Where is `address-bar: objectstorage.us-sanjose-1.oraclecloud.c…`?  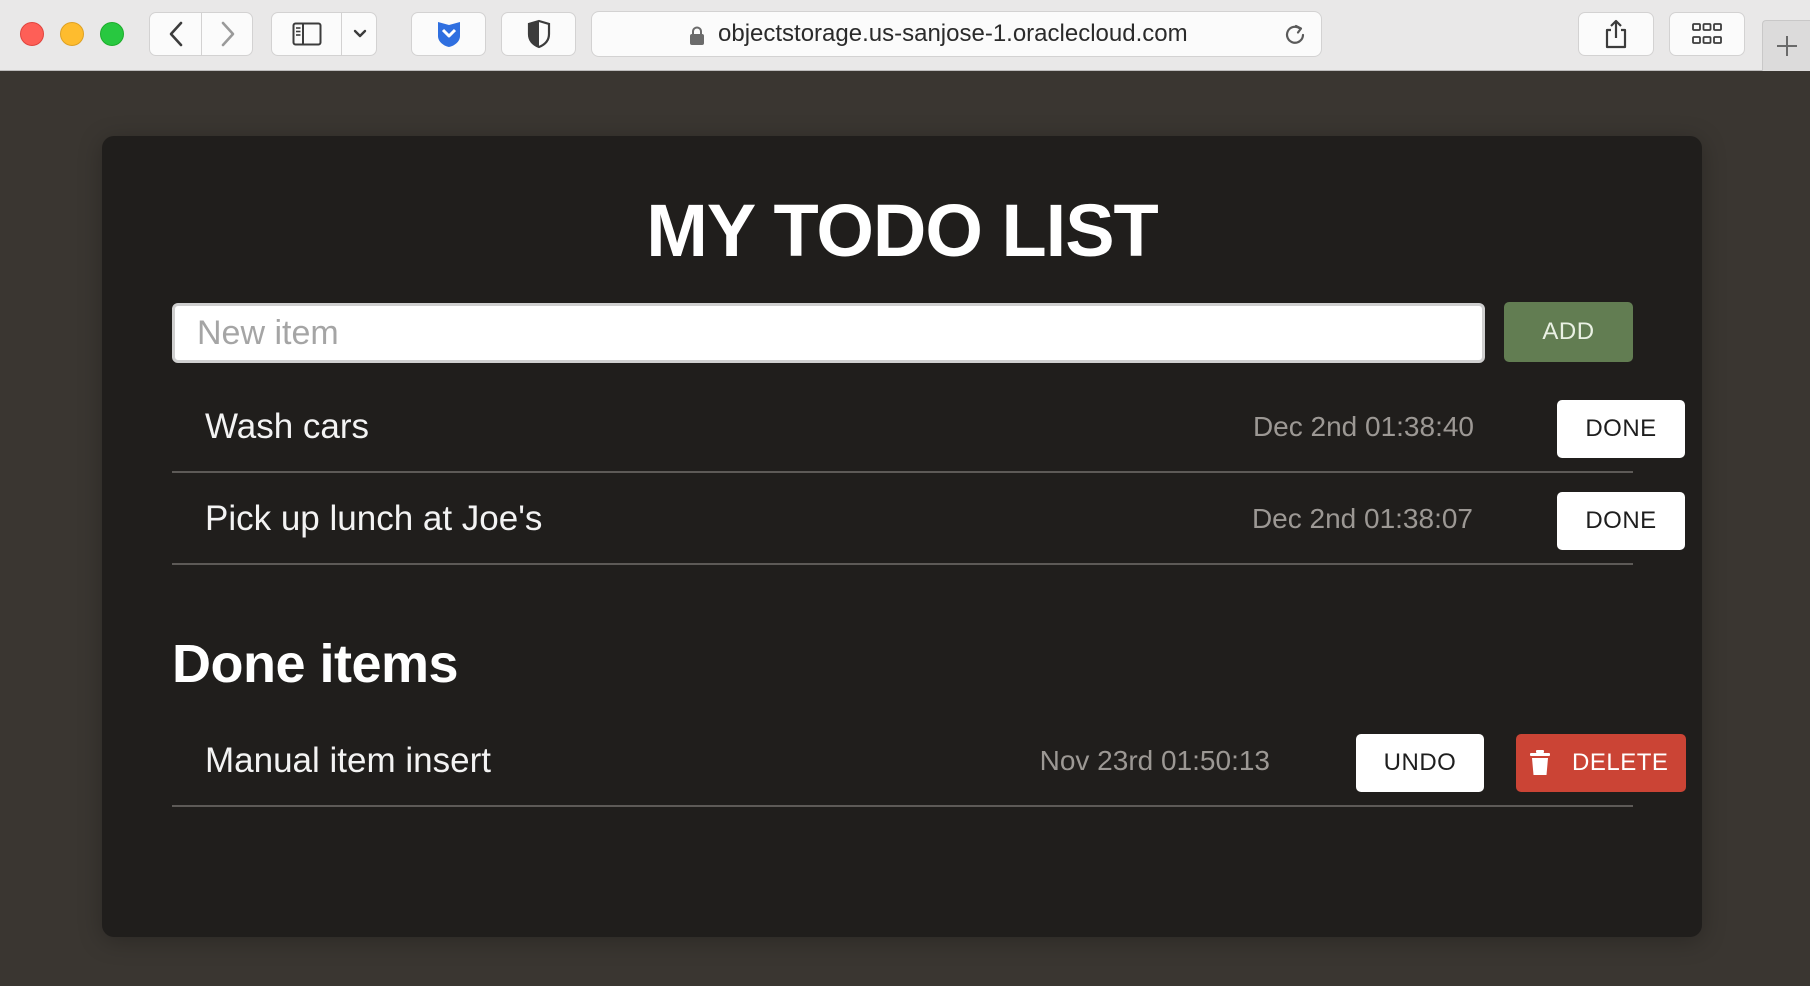 address-bar: objectstorage.us-sanjose-1.oraclecloud.c… is located at coordinates (956, 34).